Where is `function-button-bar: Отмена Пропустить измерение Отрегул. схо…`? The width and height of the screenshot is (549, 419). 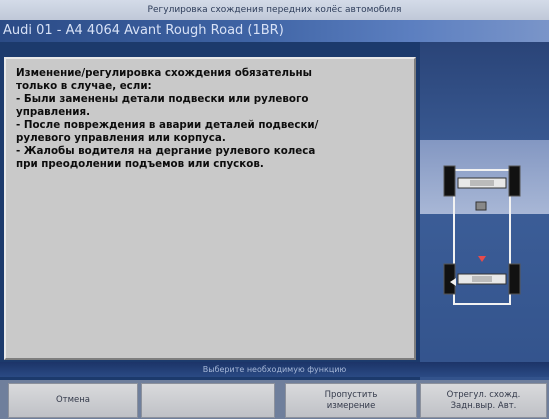
function-button-bar: Отмена Пропустить измерение Отрегул. схо… is located at coordinates (274, 399).